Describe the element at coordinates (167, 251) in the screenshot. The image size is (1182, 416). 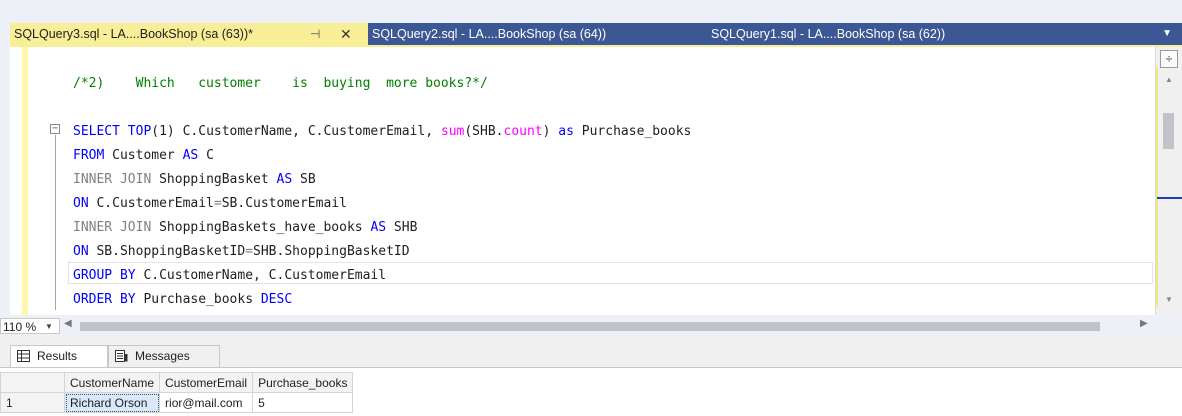
I see `code-token: SB.ShoppingBasketID` at that location.